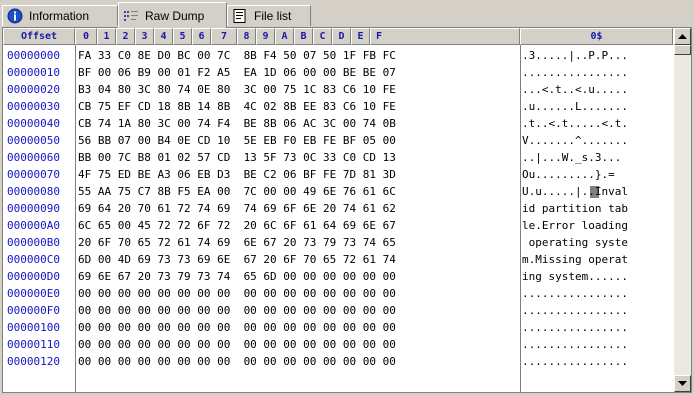 This screenshot has width=694, height=395. What do you see at coordinates (33, 123) in the screenshot?
I see `row-offset: 00000040` at bounding box center [33, 123].